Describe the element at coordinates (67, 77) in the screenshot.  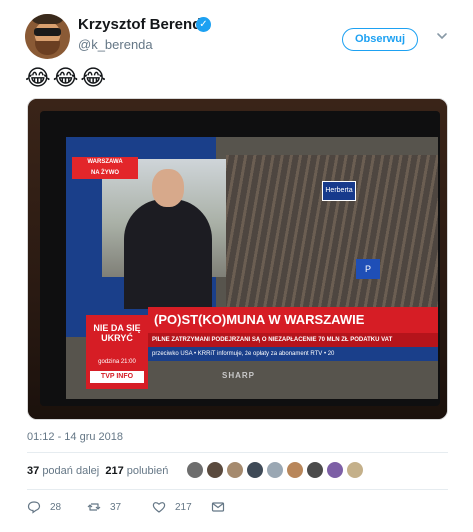
I see `tweet-text: 😂😂😂` at that location.